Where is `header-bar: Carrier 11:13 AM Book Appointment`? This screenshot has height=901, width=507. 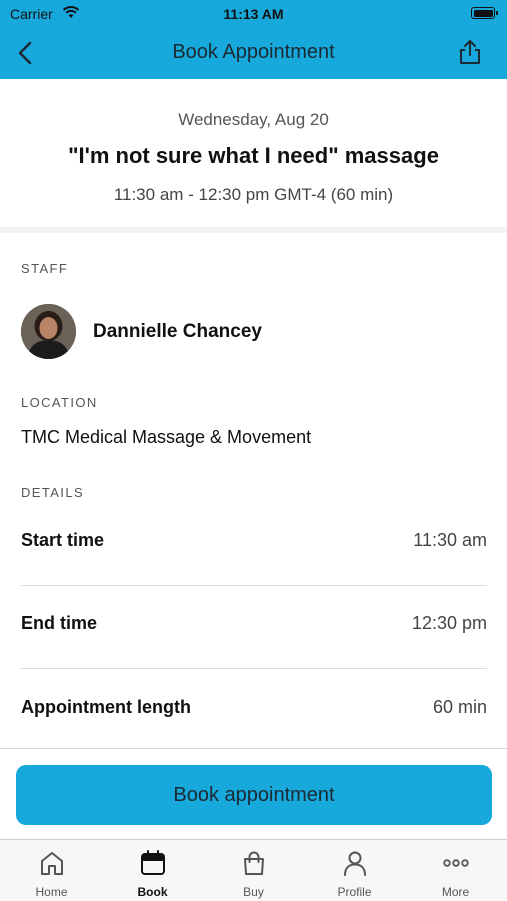
header-bar: Carrier 11:13 AM Book Appointment is located at coordinates (253, 39).